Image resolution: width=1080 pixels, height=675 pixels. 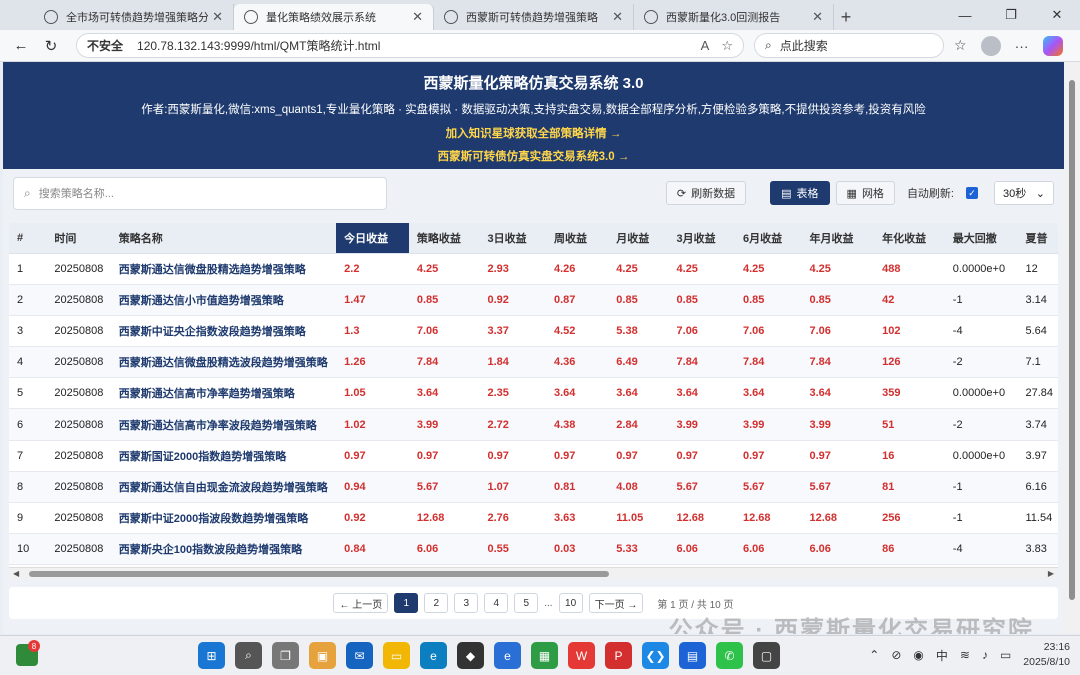 What do you see at coordinates (1011, 15) in the screenshot?
I see `maximize-icon: ❐` at bounding box center [1011, 15].